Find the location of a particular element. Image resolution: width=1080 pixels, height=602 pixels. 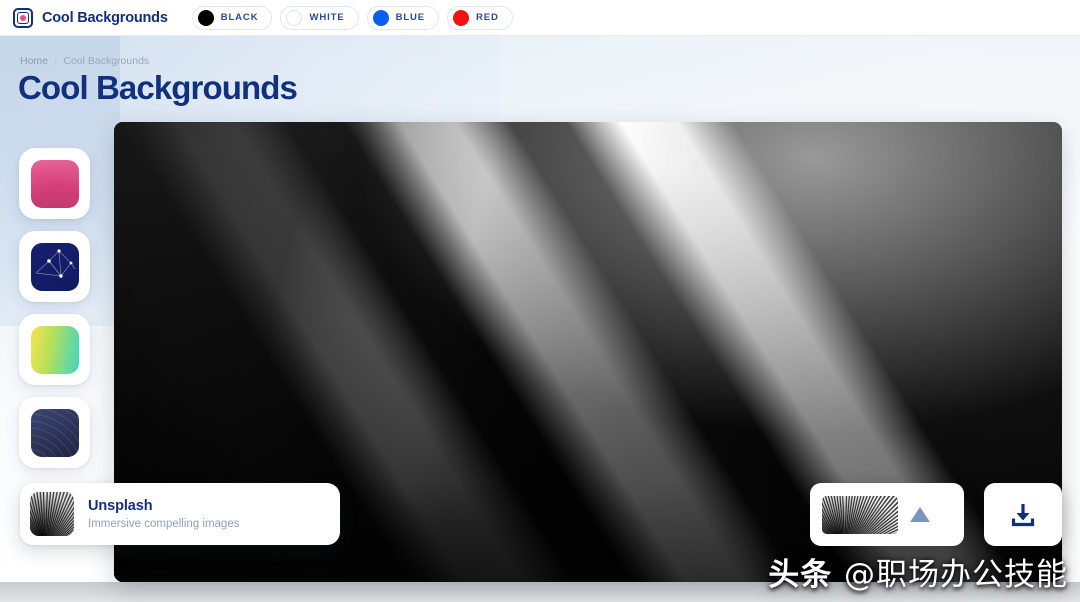

thumbnail-item-constellation is located at coordinates (54, 266).